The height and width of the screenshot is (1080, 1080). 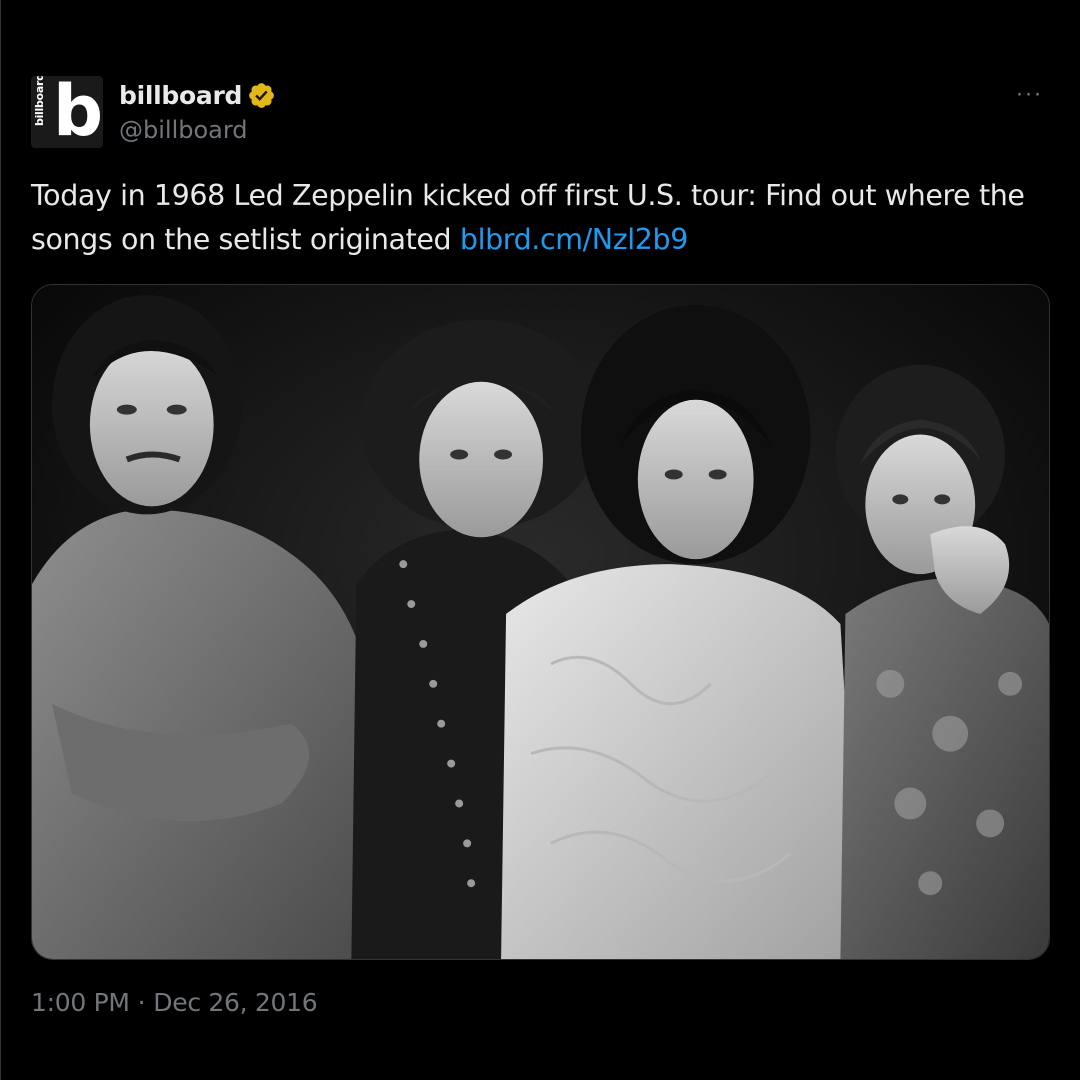 I want to click on tweet-link: blbrd.cm/Nzl2b9, so click(x=574, y=239).